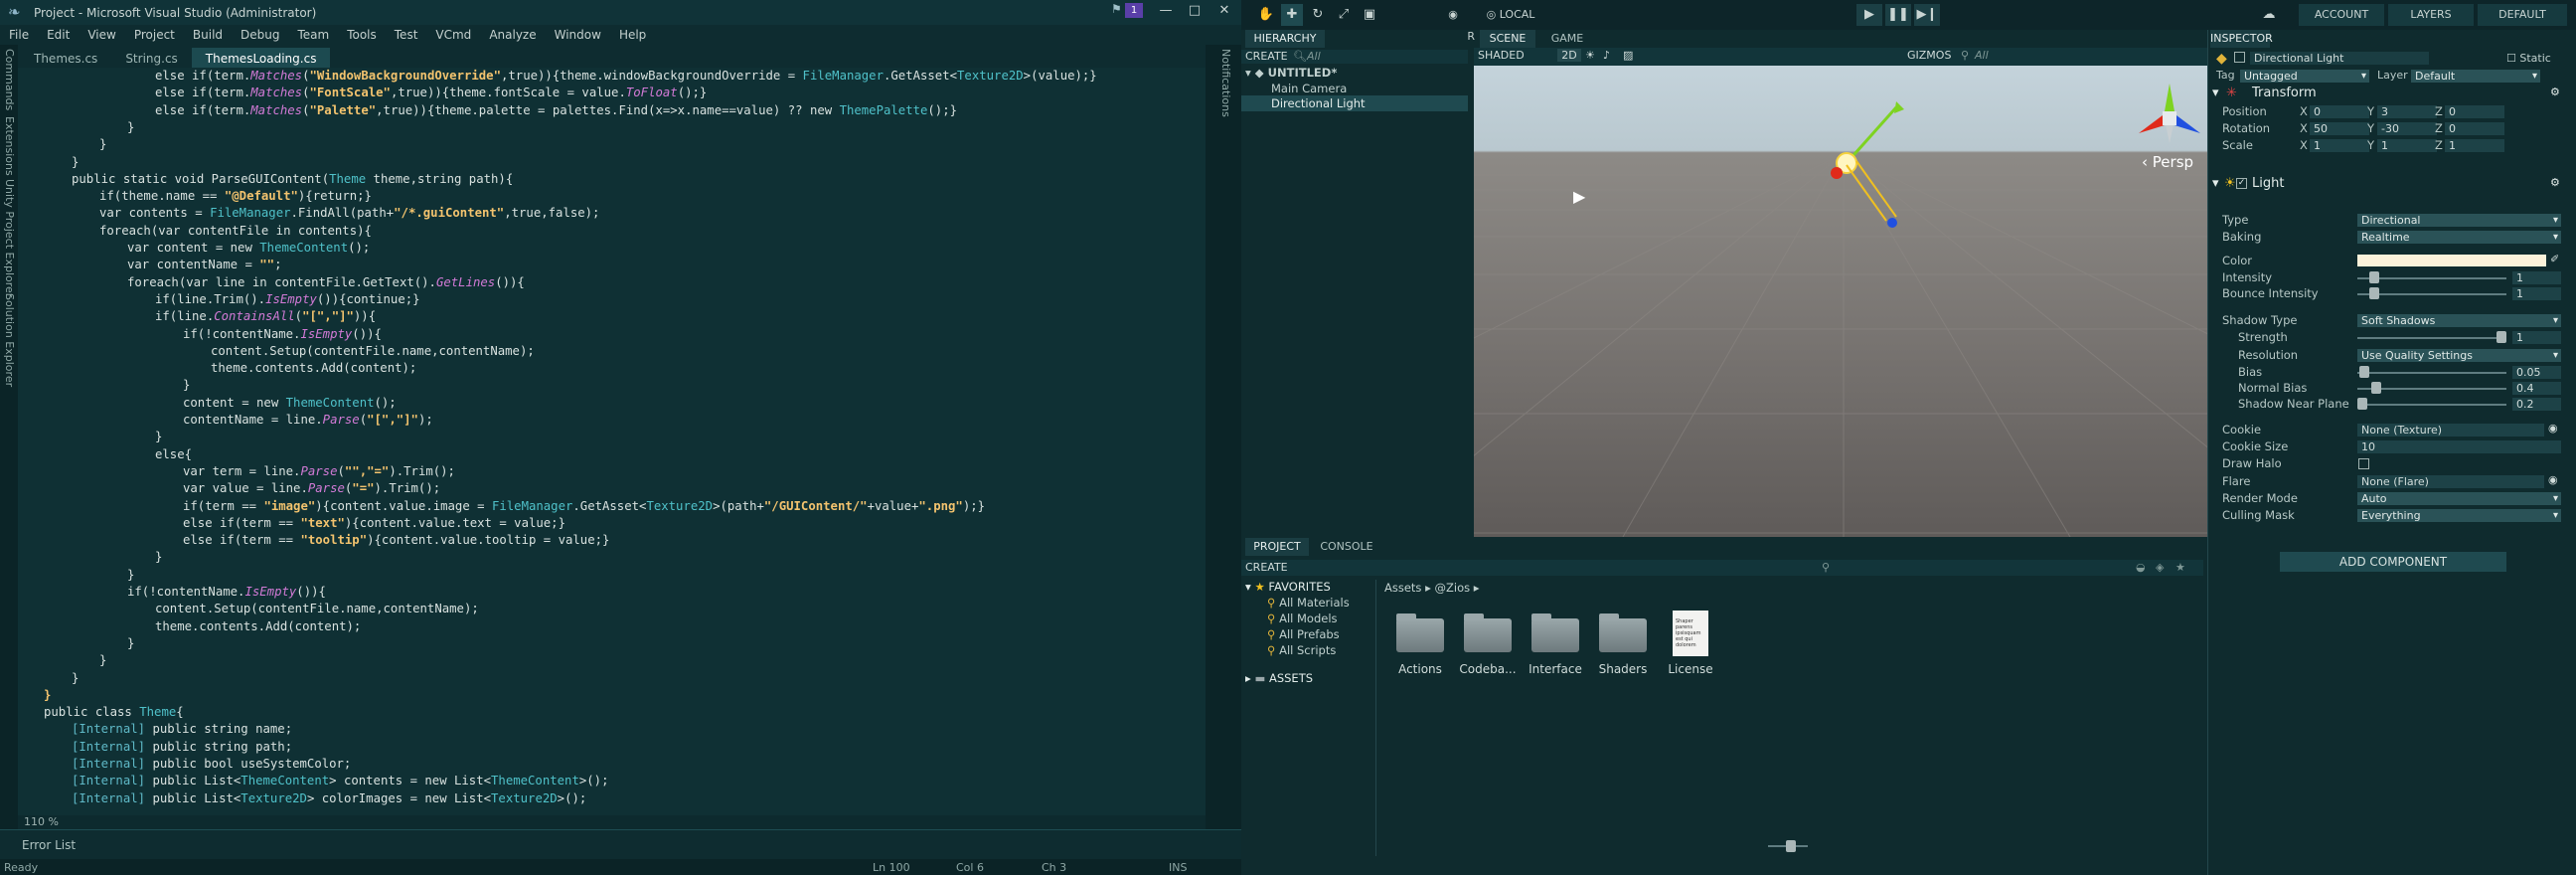  I want to click on tab-scene: SCENE, so click(1507, 39).